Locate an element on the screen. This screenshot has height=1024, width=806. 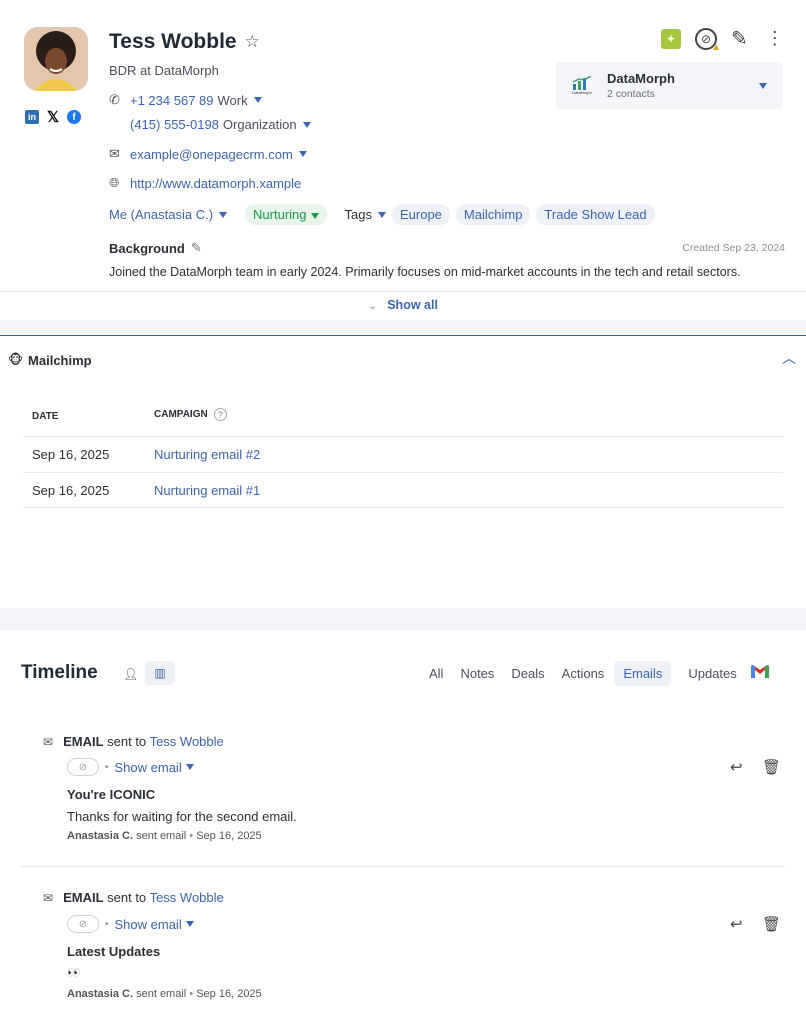
phone-org-type: Organization is located at coordinates (259, 124).